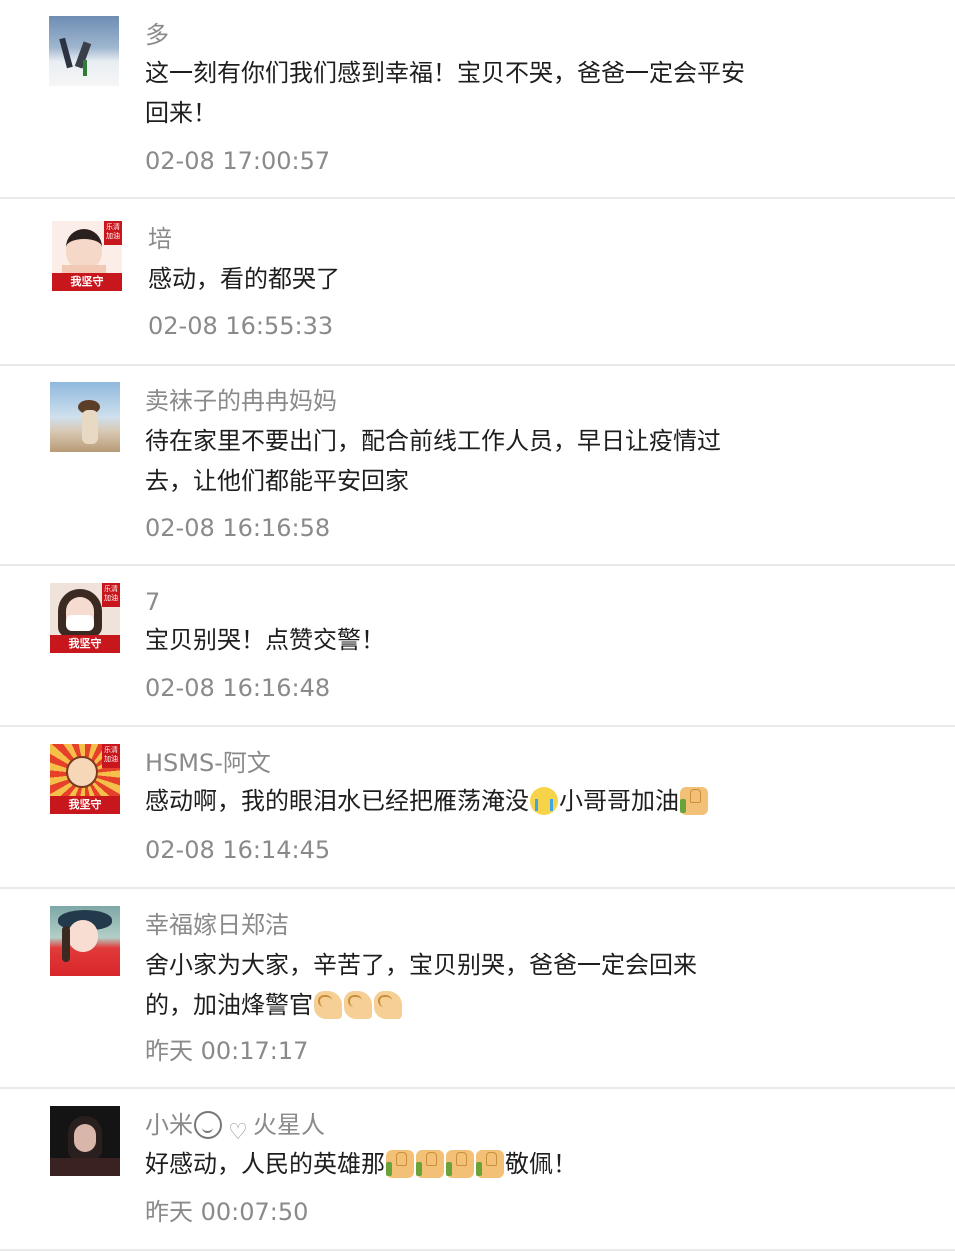  I want to click on comment-timestamp: 02-08 17:00:57, so click(238, 161).